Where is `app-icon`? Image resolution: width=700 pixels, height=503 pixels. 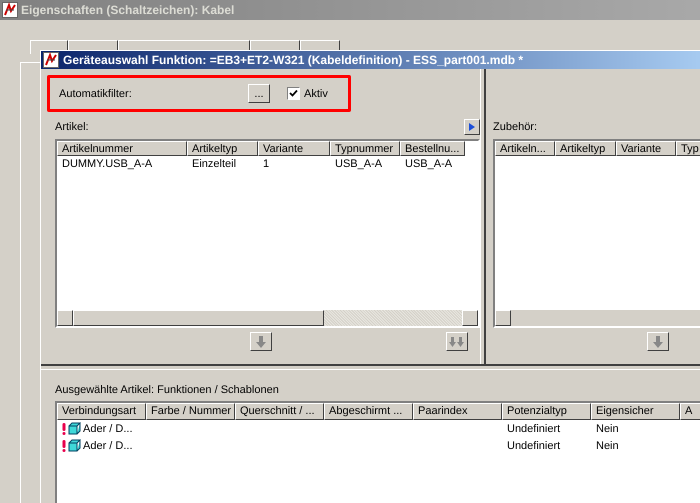 app-icon is located at coordinates (10, 10).